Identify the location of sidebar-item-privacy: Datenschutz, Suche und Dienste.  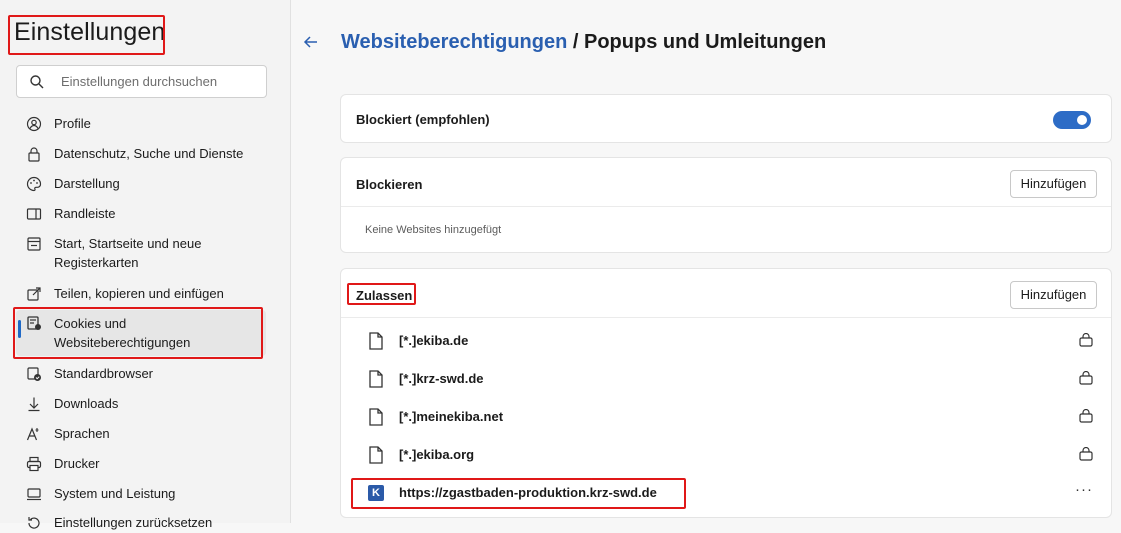
(141, 154).